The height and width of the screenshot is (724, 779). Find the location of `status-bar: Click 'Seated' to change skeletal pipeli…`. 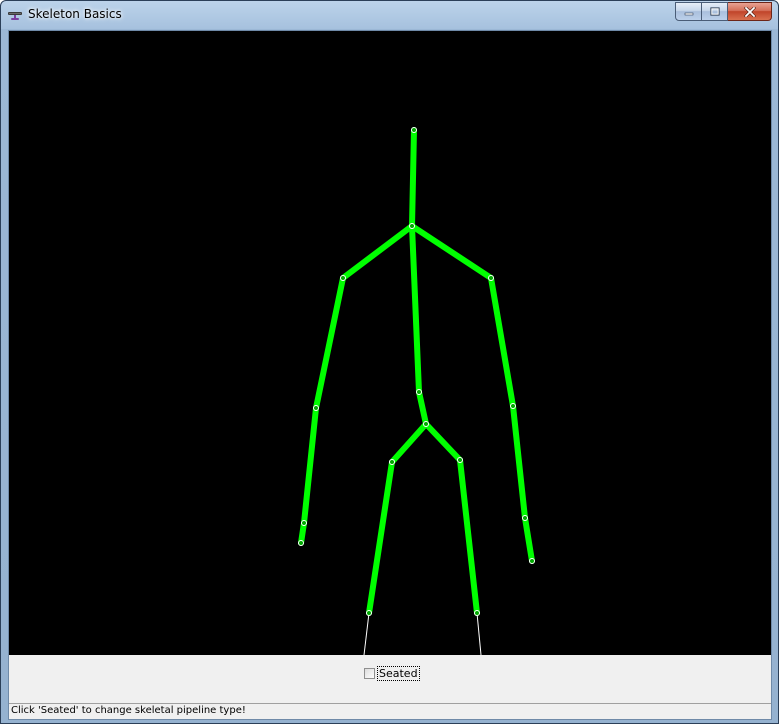

status-bar: Click 'Seated' to change skeletal pipeli… is located at coordinates (390, 711).